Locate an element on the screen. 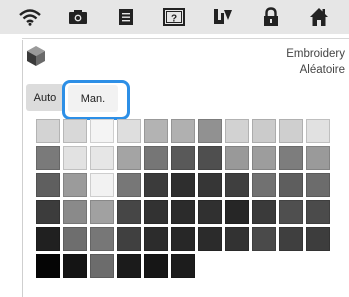 The height and width of the screenshot is (297, 349). manual-mode-selection-highlight: Man. is located at coordinates (96, 100).